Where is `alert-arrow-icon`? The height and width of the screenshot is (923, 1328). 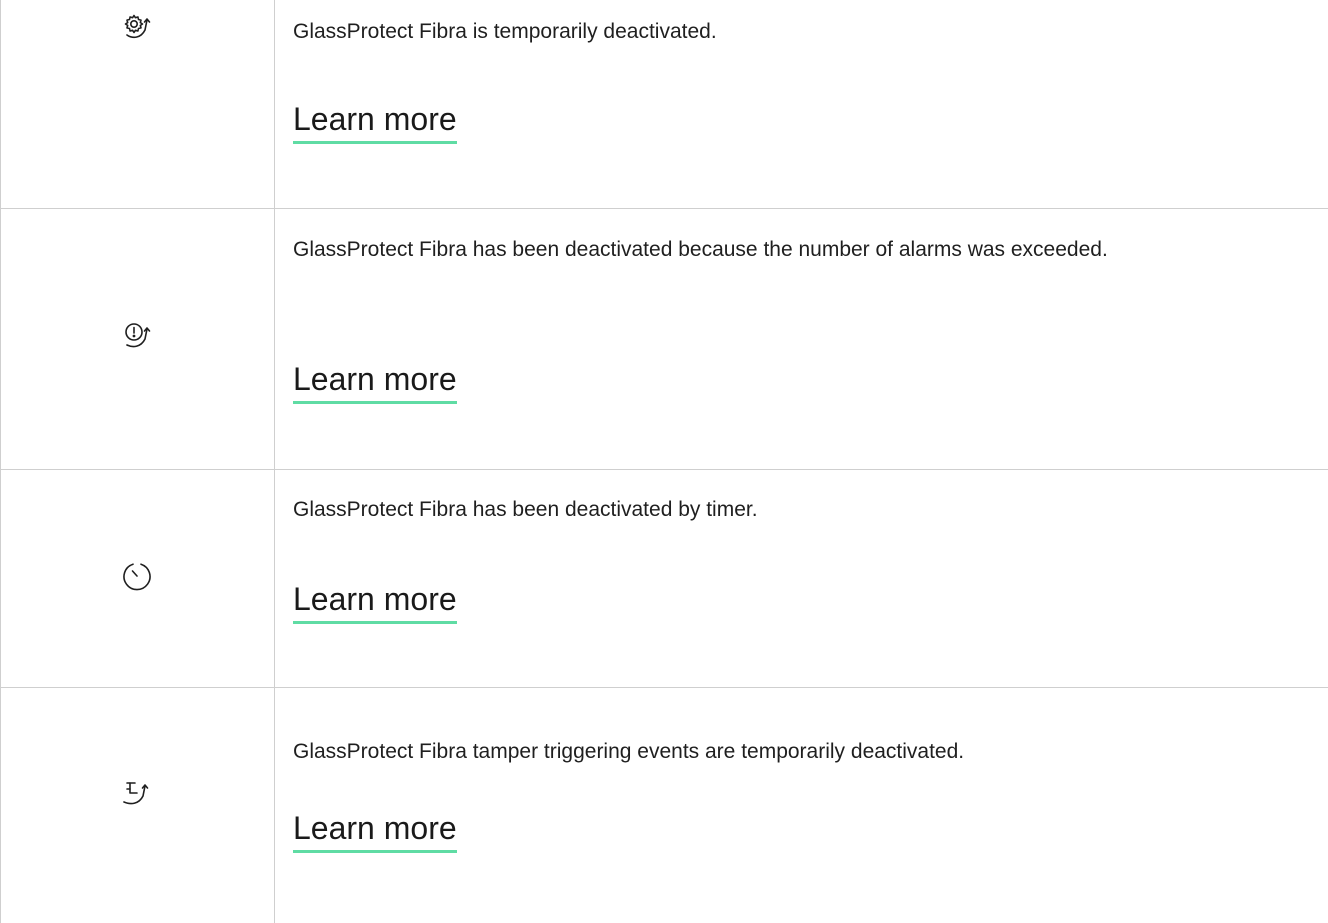
alert-arrow-icon is located at coordinates (137, 335).